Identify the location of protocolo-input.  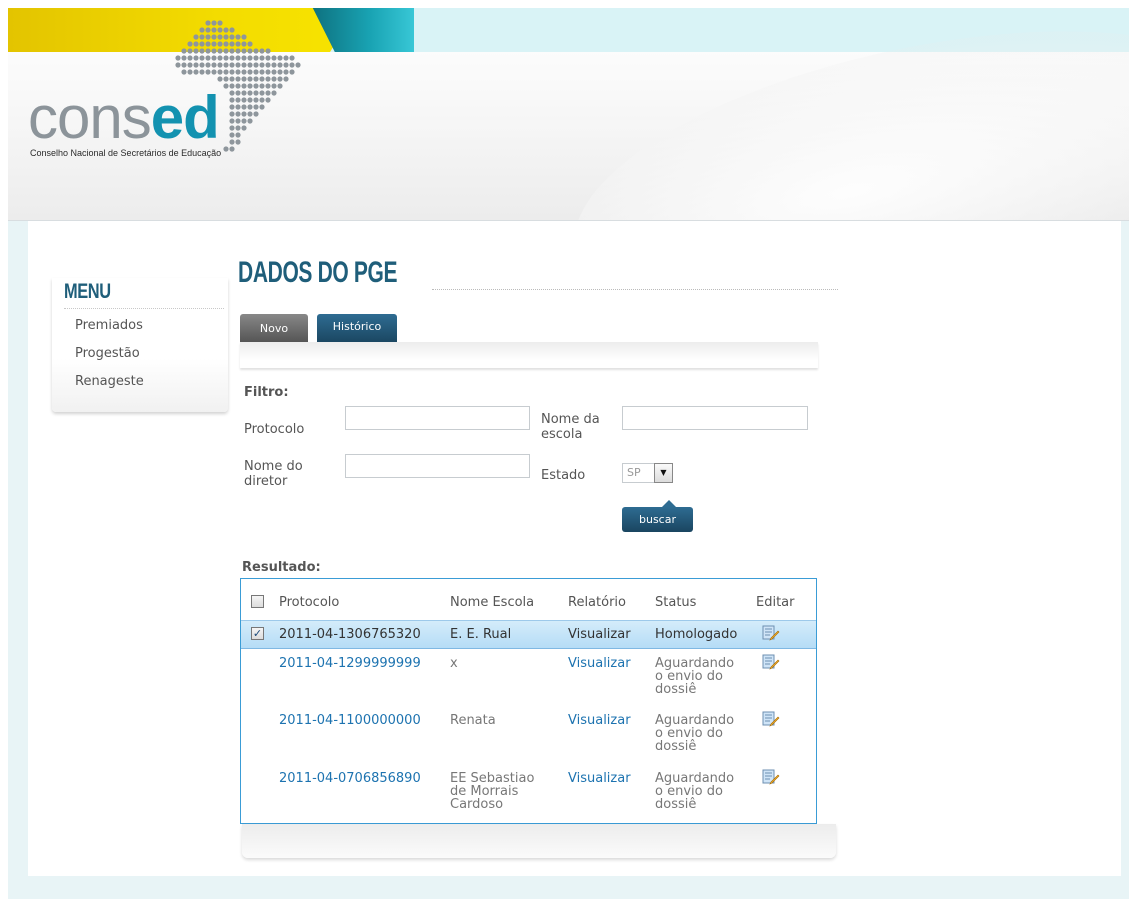
(437, 418).